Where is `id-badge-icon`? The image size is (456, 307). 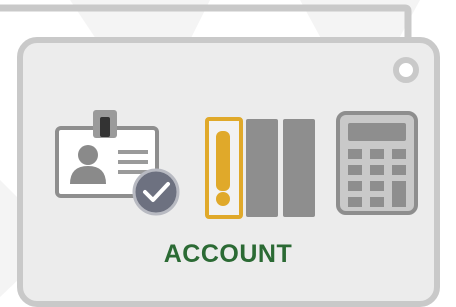 id-badge-icon is located at coordinates (117, 163).